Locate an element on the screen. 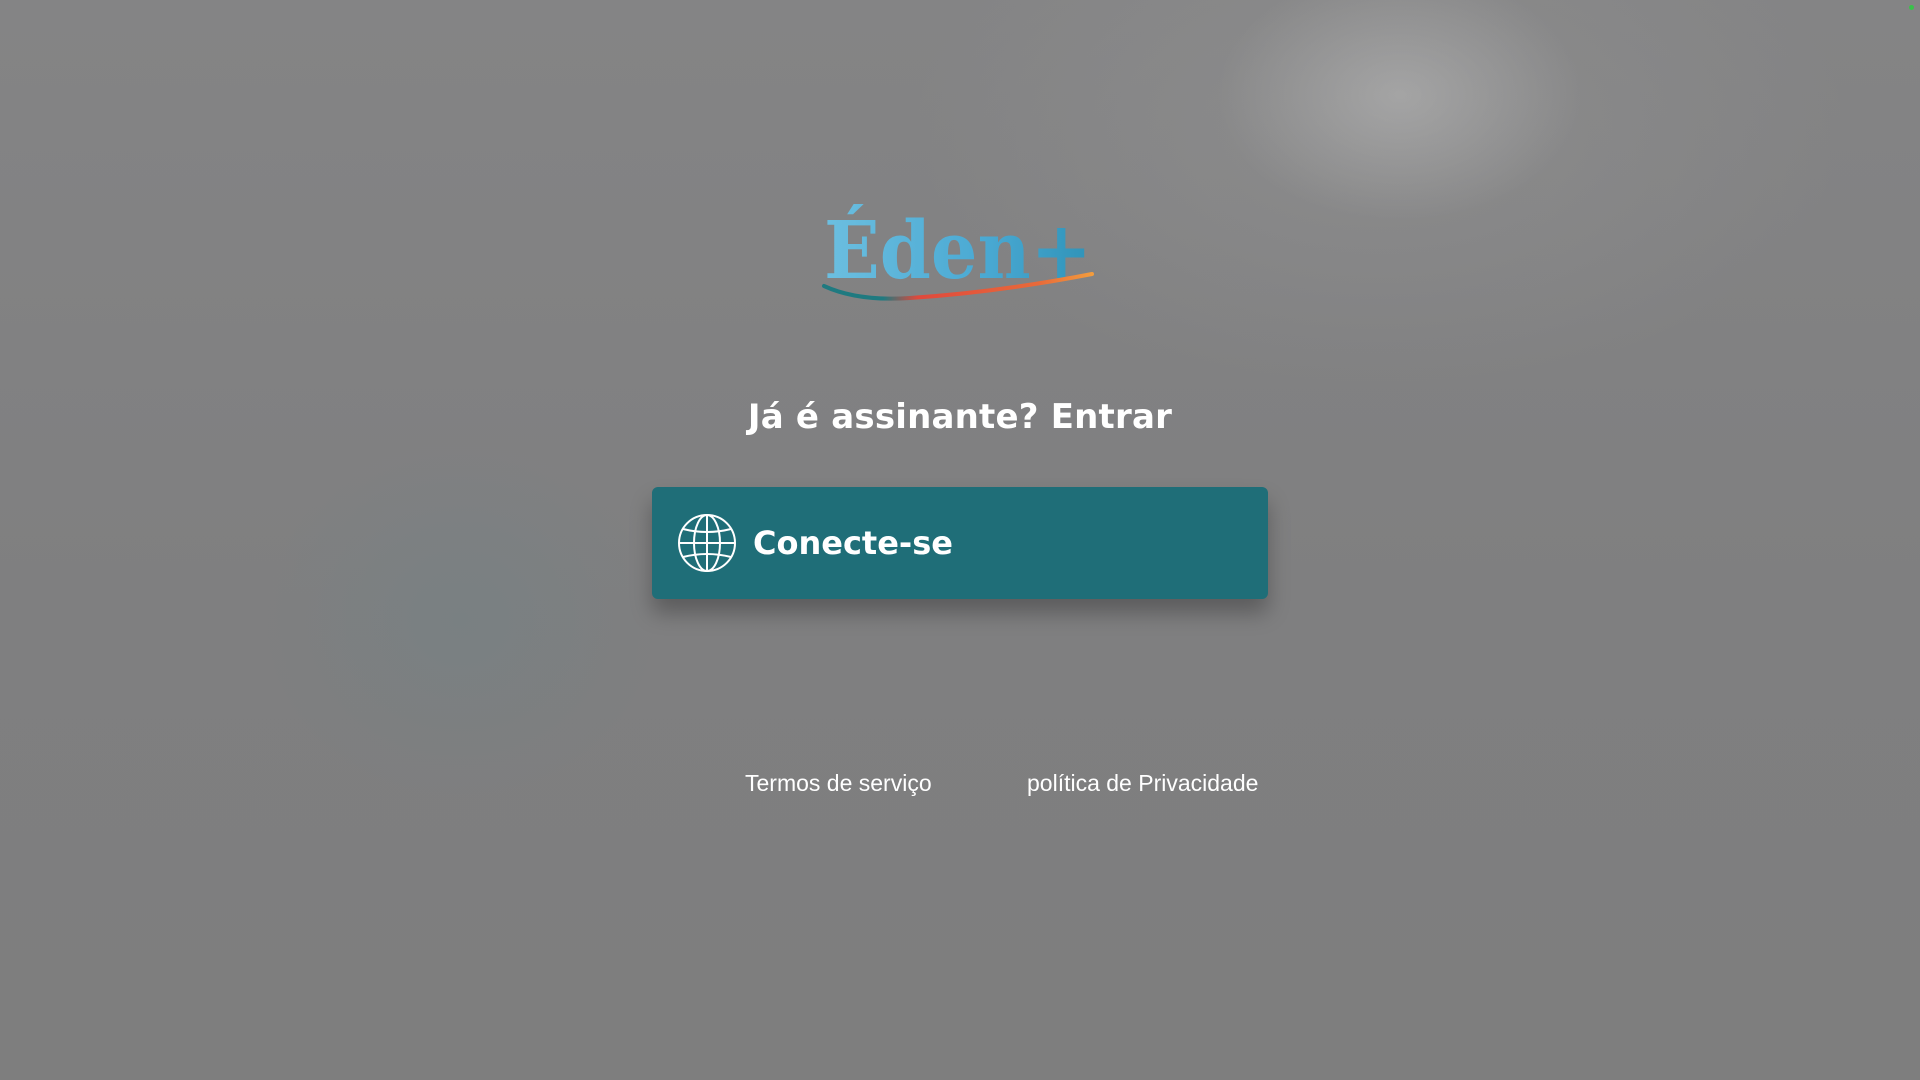 This screenshot has width=1920, height=1080. page-title: Já é assinante? Entrar is located at coordinates (960, 417).